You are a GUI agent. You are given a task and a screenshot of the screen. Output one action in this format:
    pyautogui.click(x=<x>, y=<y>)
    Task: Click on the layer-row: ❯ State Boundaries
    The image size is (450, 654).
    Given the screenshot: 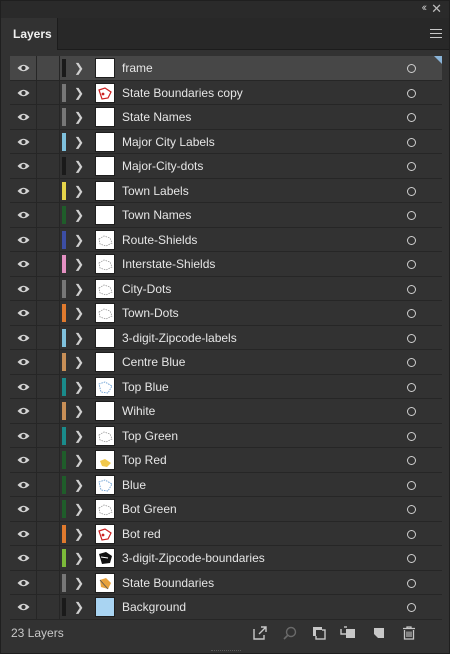 What is the action you would take?
    pyautogui.click(x=226, y=582)
    